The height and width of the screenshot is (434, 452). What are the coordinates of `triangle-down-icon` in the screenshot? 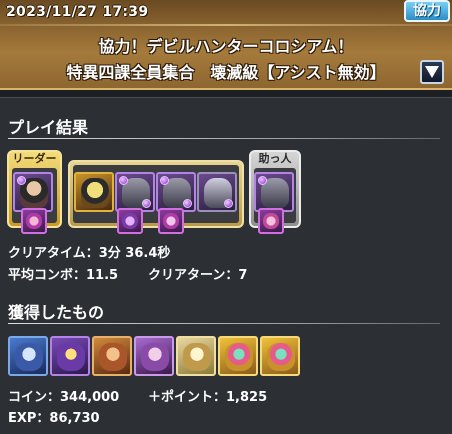 It's located at (432, 72).